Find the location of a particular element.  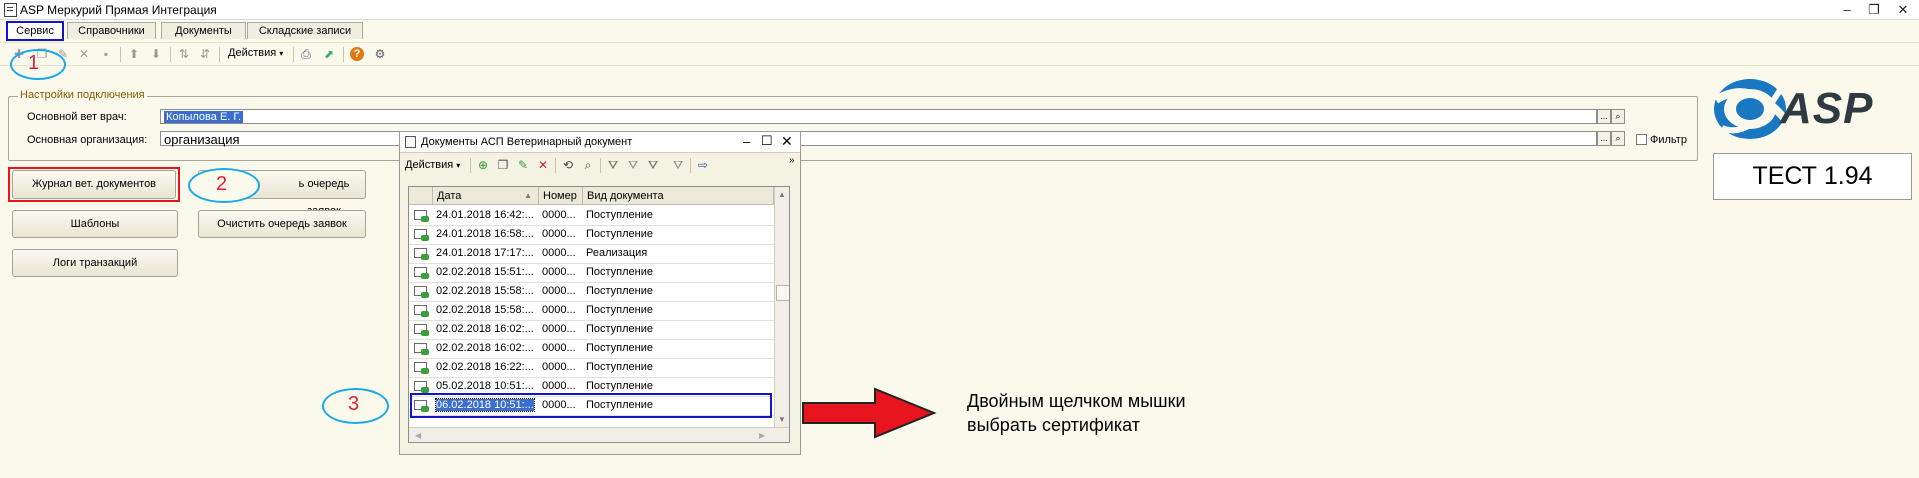

help-icon: ? is located at coordinates (357, 54).